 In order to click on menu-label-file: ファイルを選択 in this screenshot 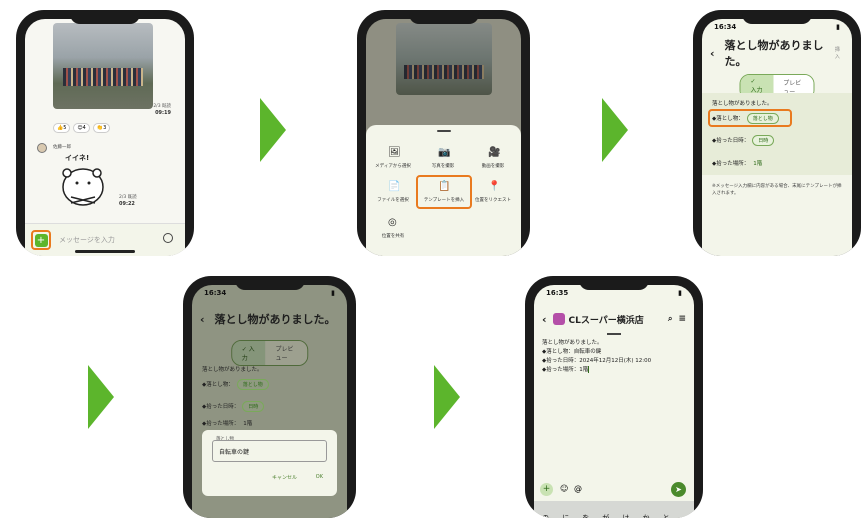, I will do `click(393, 200)`.